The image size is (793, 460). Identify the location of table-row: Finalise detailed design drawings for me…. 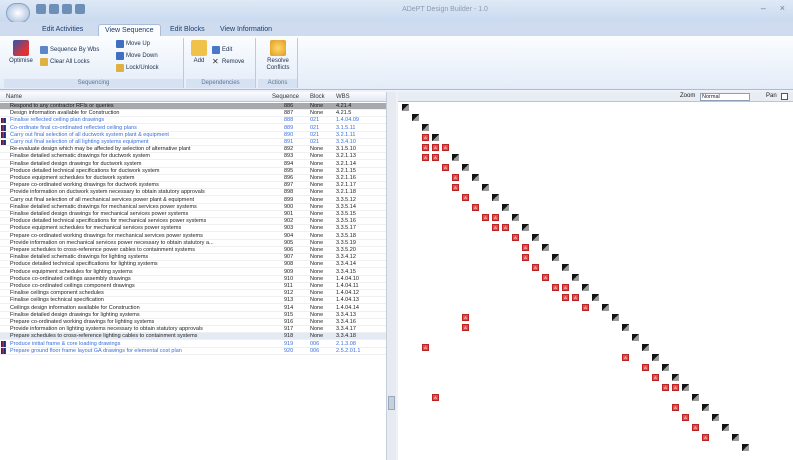
(193, 215).